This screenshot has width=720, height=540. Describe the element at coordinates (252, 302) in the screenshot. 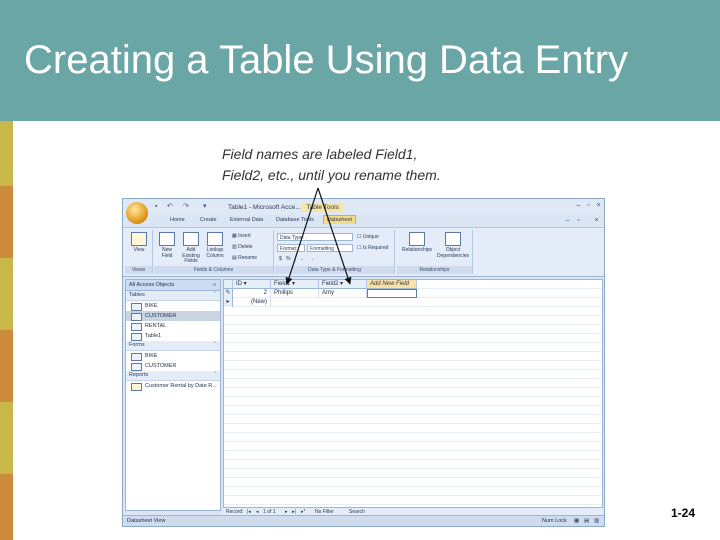

I see `new-row-id: (New)` at that location.